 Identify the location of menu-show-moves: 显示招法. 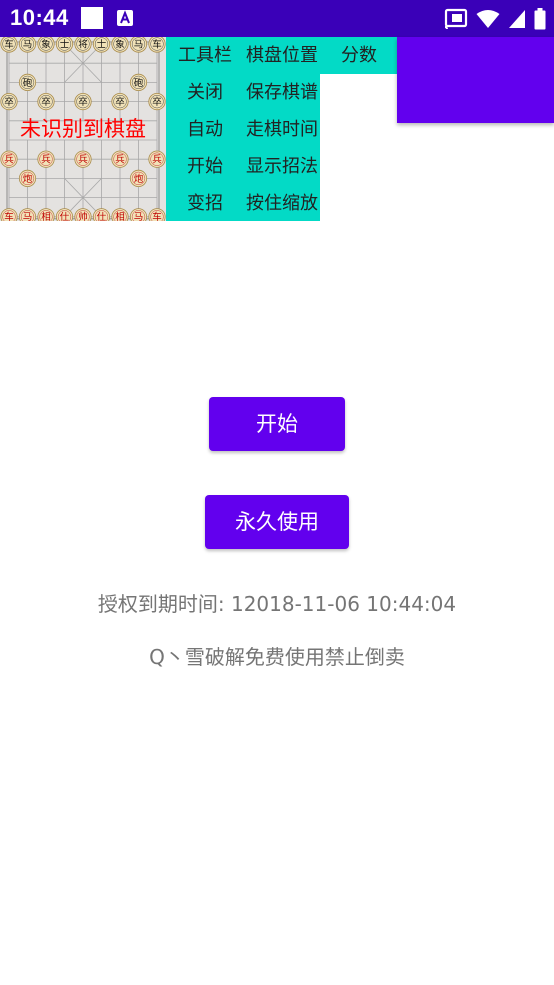
(282, 166).